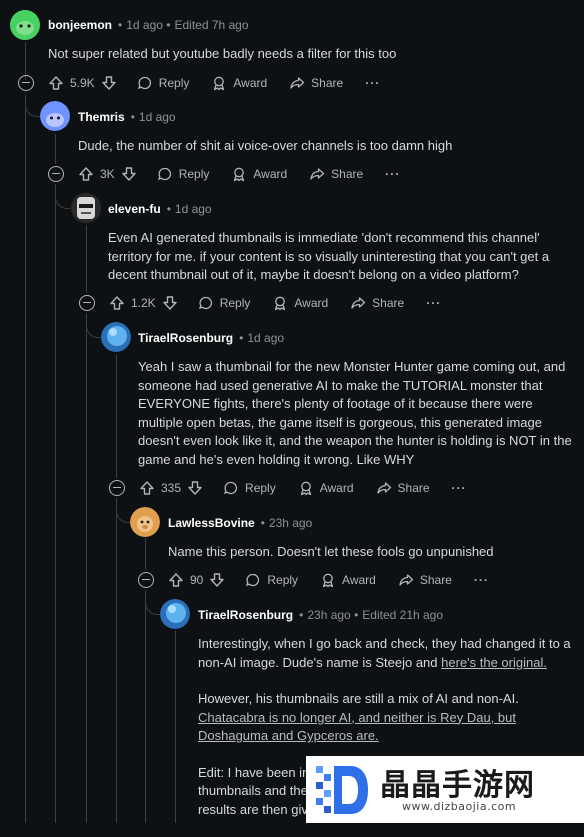 The width and height of the screenshot is (584, 837). I want to click on vote-controls: 90, so click(196, 580).